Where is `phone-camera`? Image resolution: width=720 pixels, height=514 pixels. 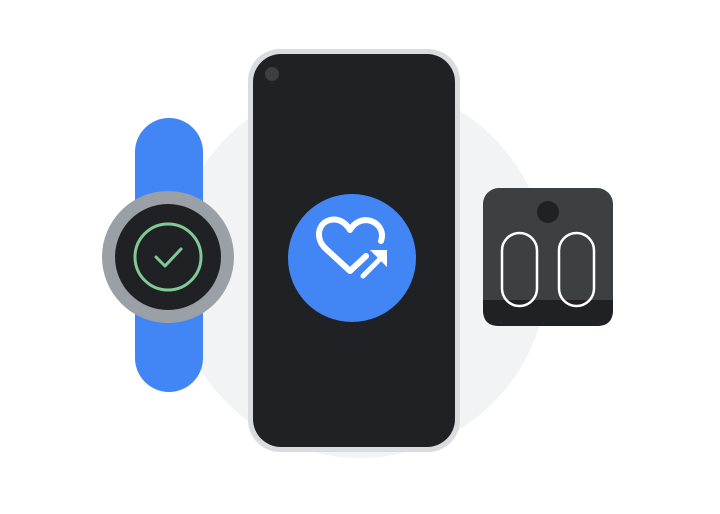
phone-camera is located at coordinates (272, 74).